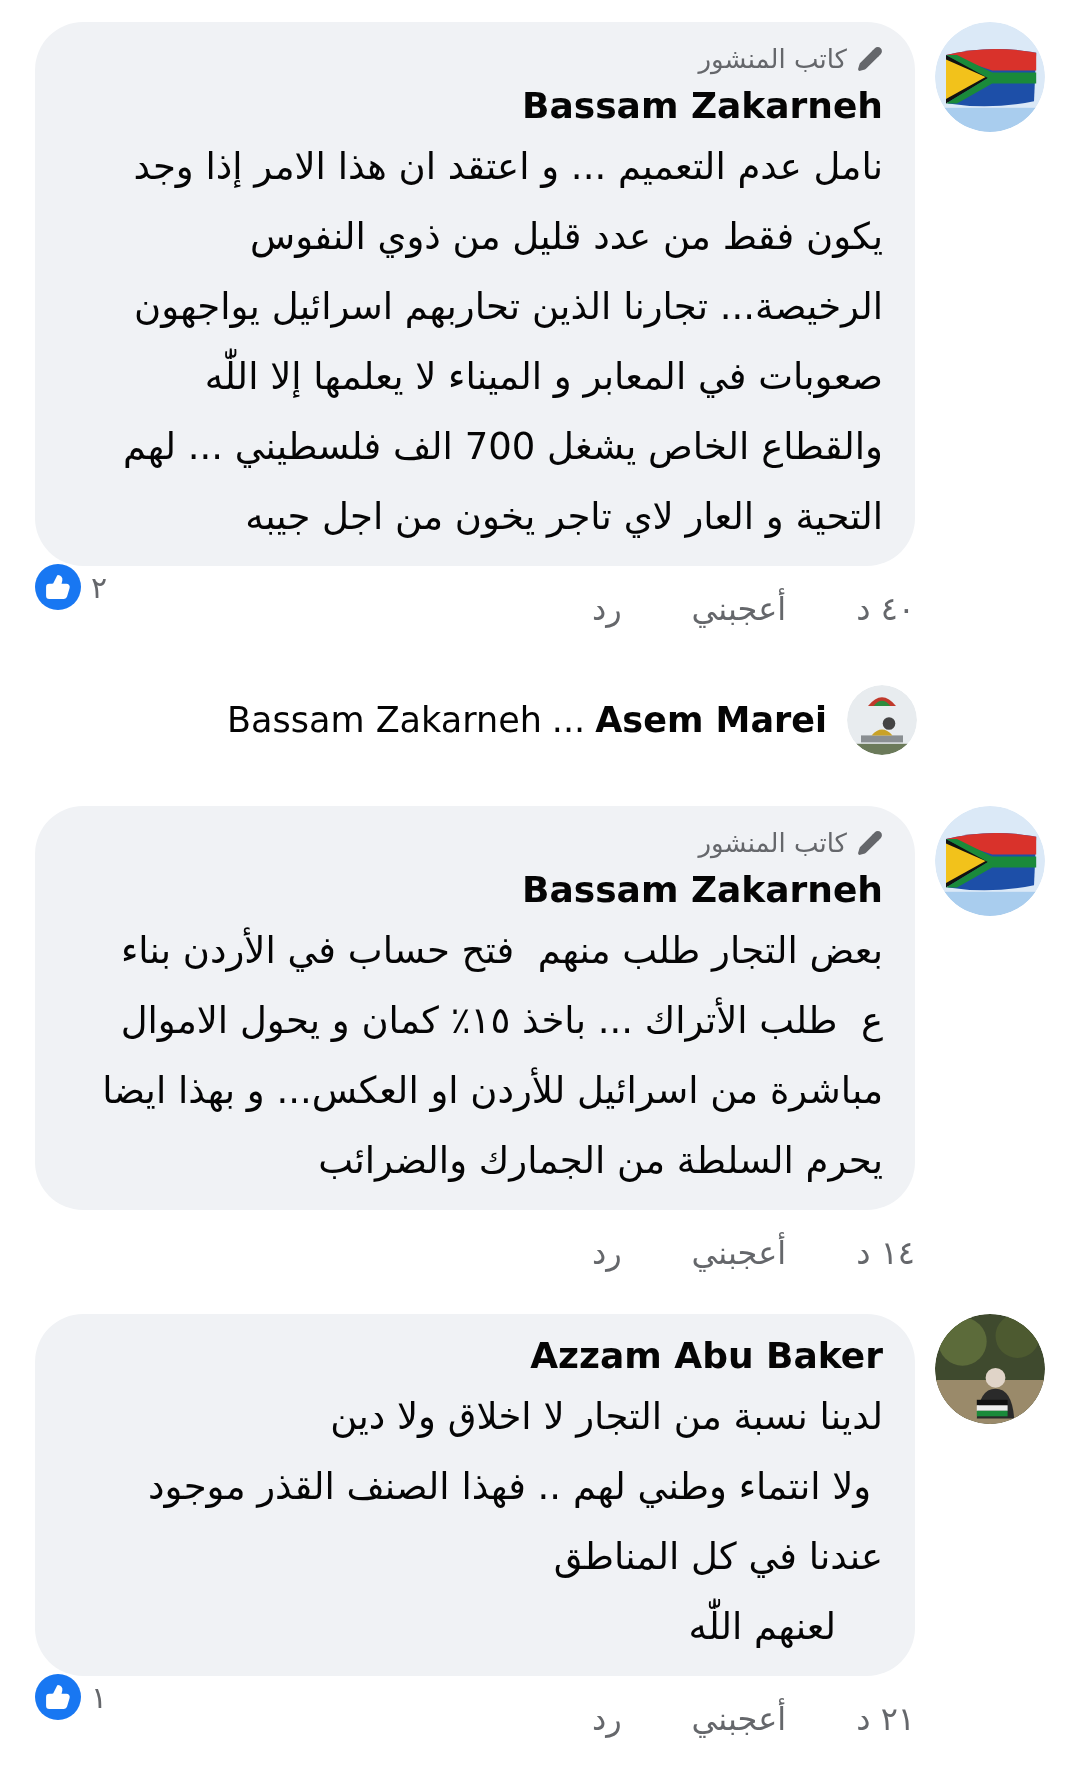 The image size is (1080, 1768). Describe the element at coordinates (706, 1356) in the screenshot. I see `author-name: Azzam Abu Baker` at that location.